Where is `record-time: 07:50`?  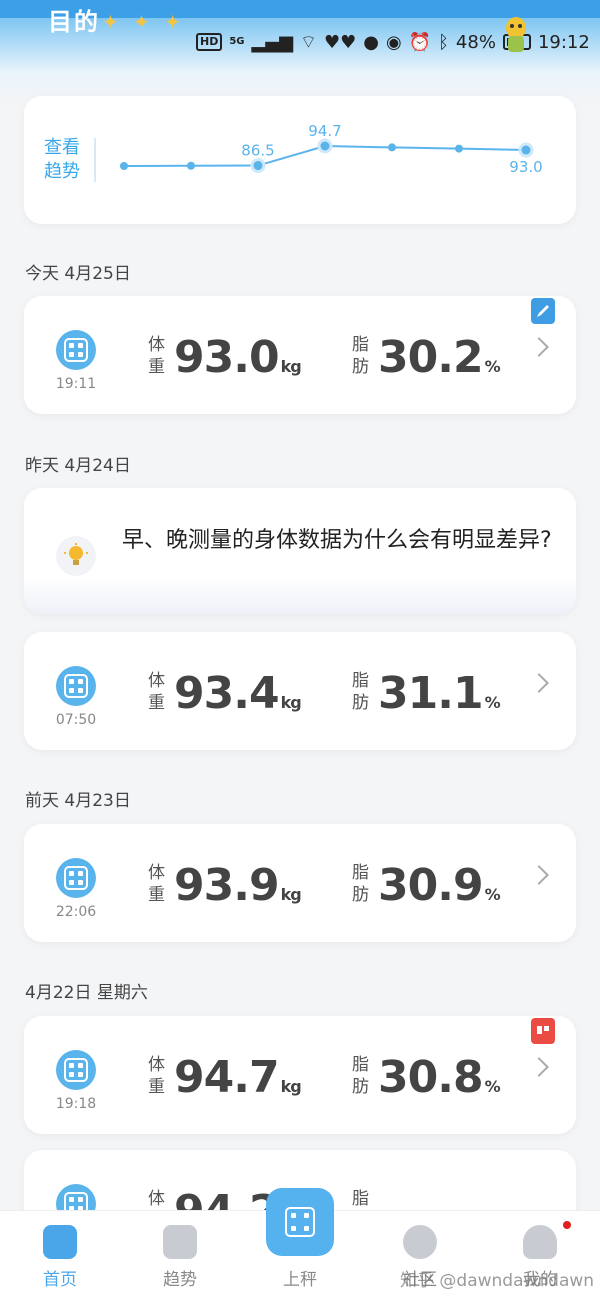
record-time: 07:50 is located at coordinates (76, 720).